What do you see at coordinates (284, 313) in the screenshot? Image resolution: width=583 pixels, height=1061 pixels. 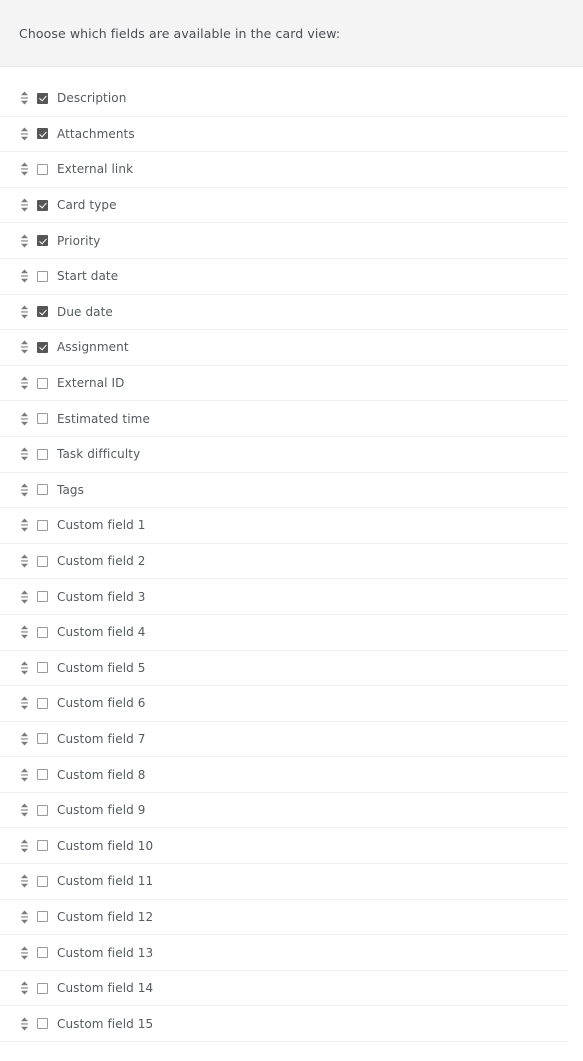 I see `field-row: Due date` at bounding box center [284, 313].